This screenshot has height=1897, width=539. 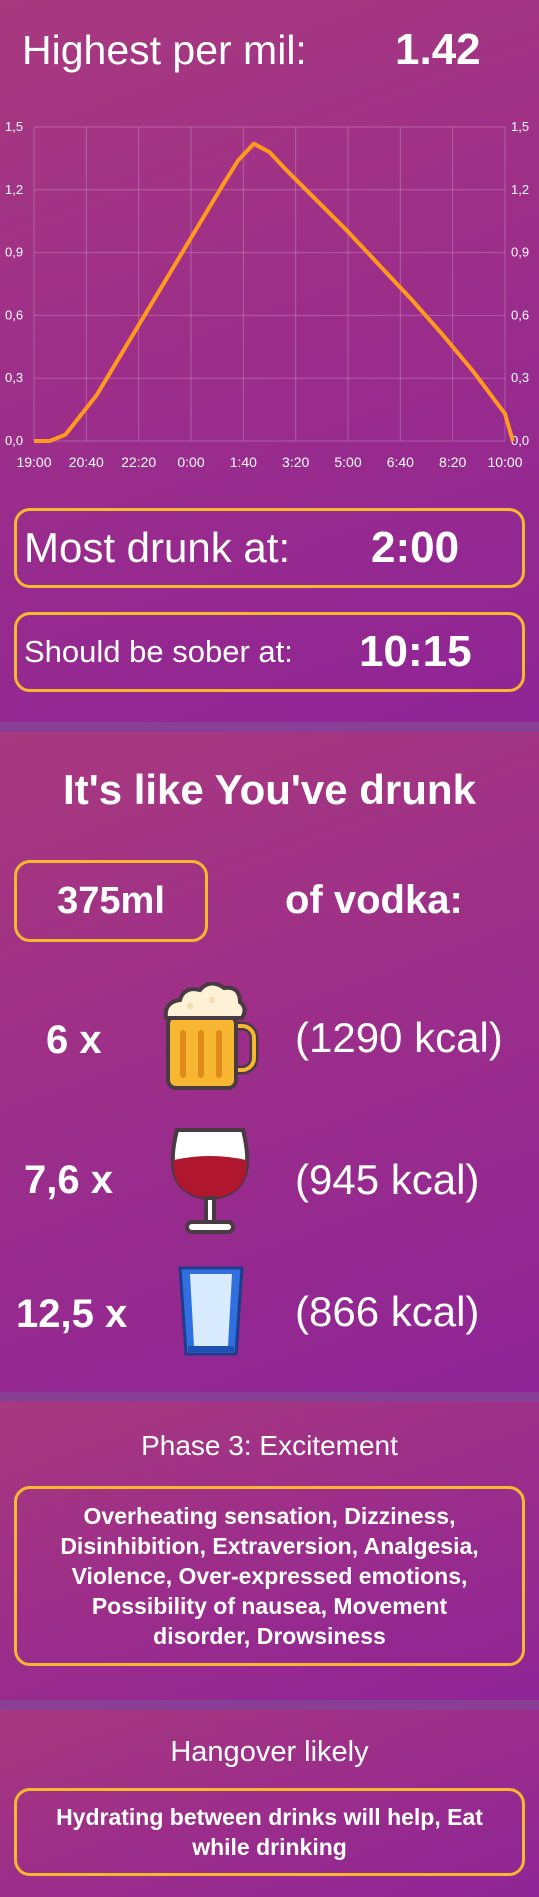 What do you see at coordinates (190, 462) in the screenshot?
I see `x-tick-label: 0:00` at bounding box center [190, 462].